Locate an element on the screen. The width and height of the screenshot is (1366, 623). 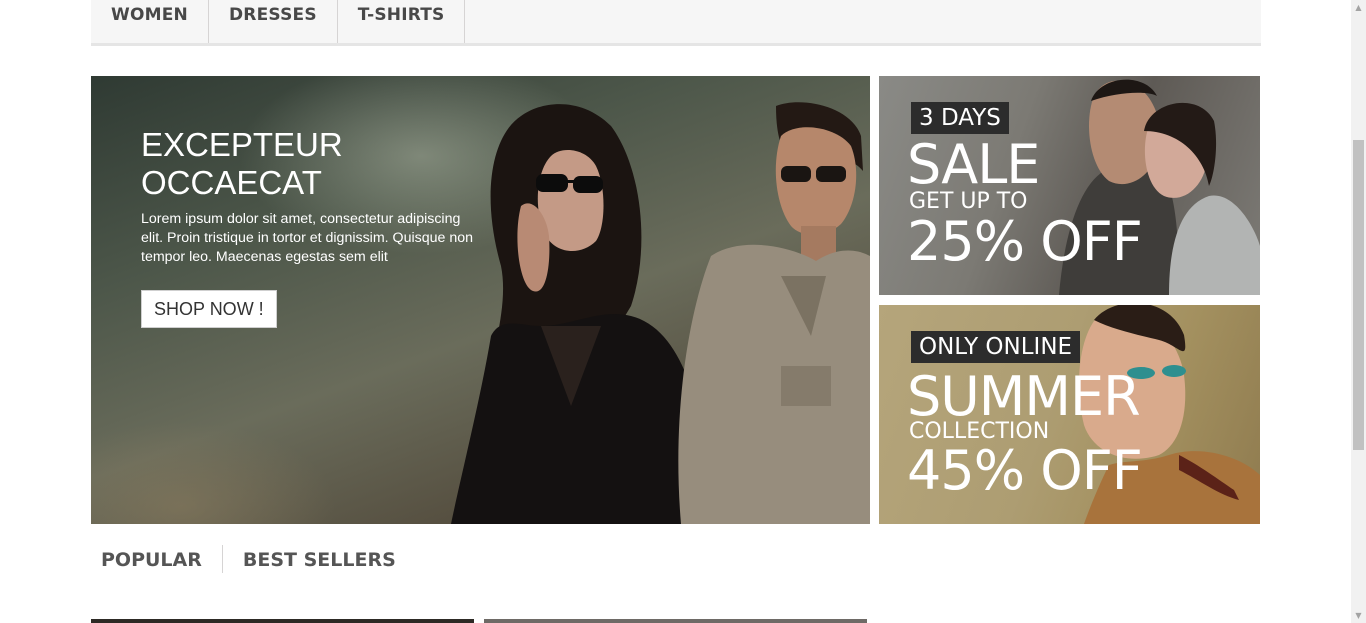
tab-best-sellers: BEST SELLERS is located at coordinates (319, 560).